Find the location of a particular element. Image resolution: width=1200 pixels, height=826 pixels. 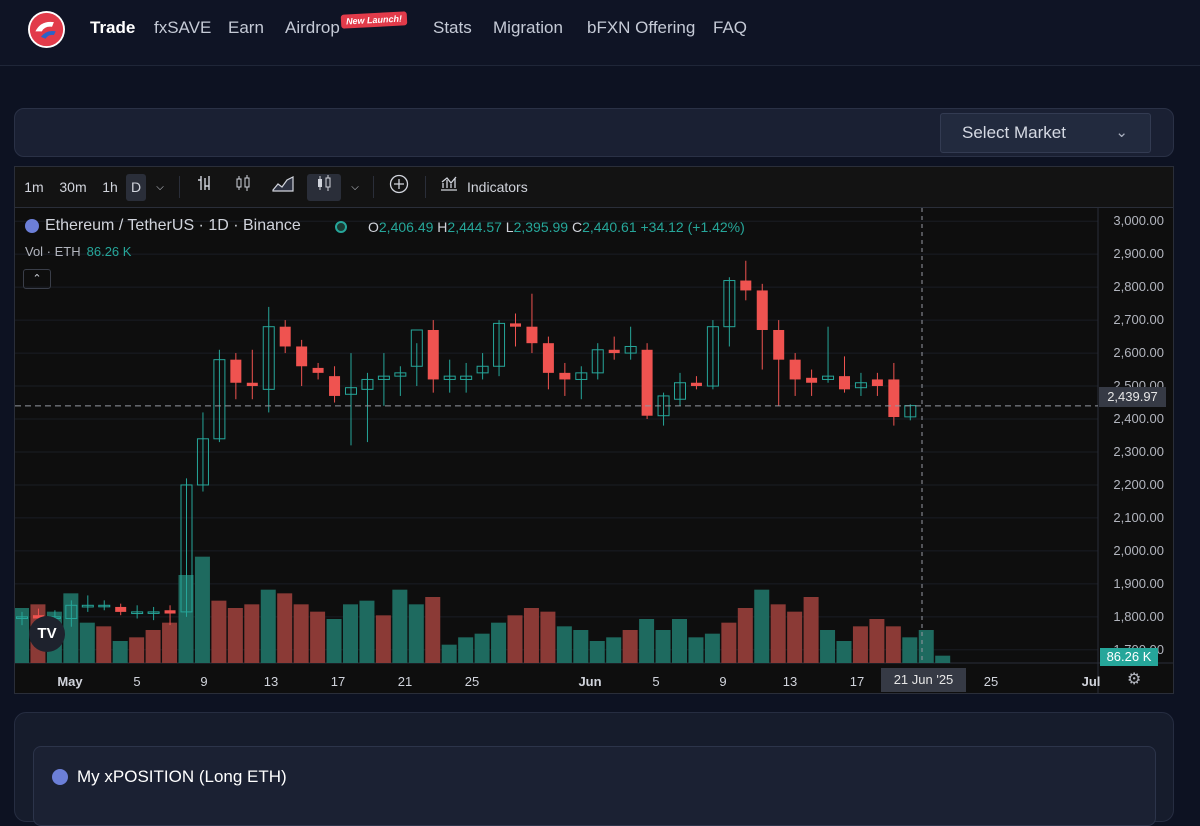

nav-fxsave: fxSAVE is located at coordinates (182, 28).